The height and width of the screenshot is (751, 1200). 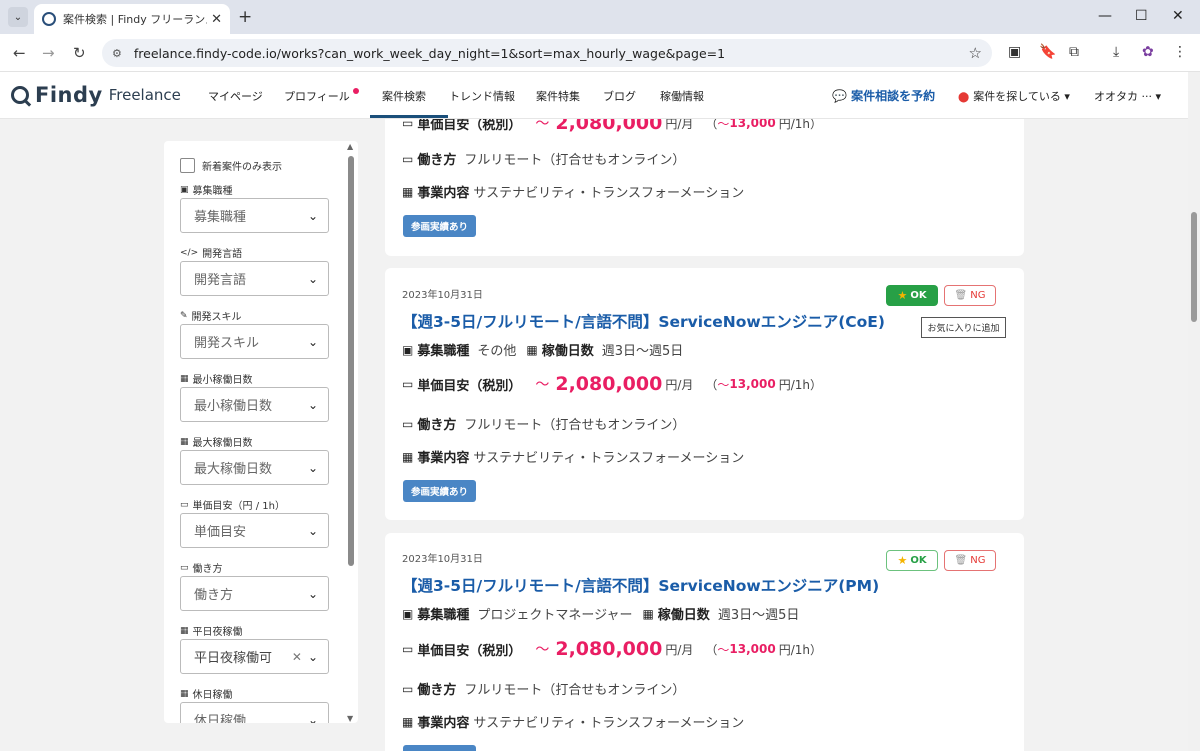 I want to click on new-tab-icon: +, so click(x=245, y=17).